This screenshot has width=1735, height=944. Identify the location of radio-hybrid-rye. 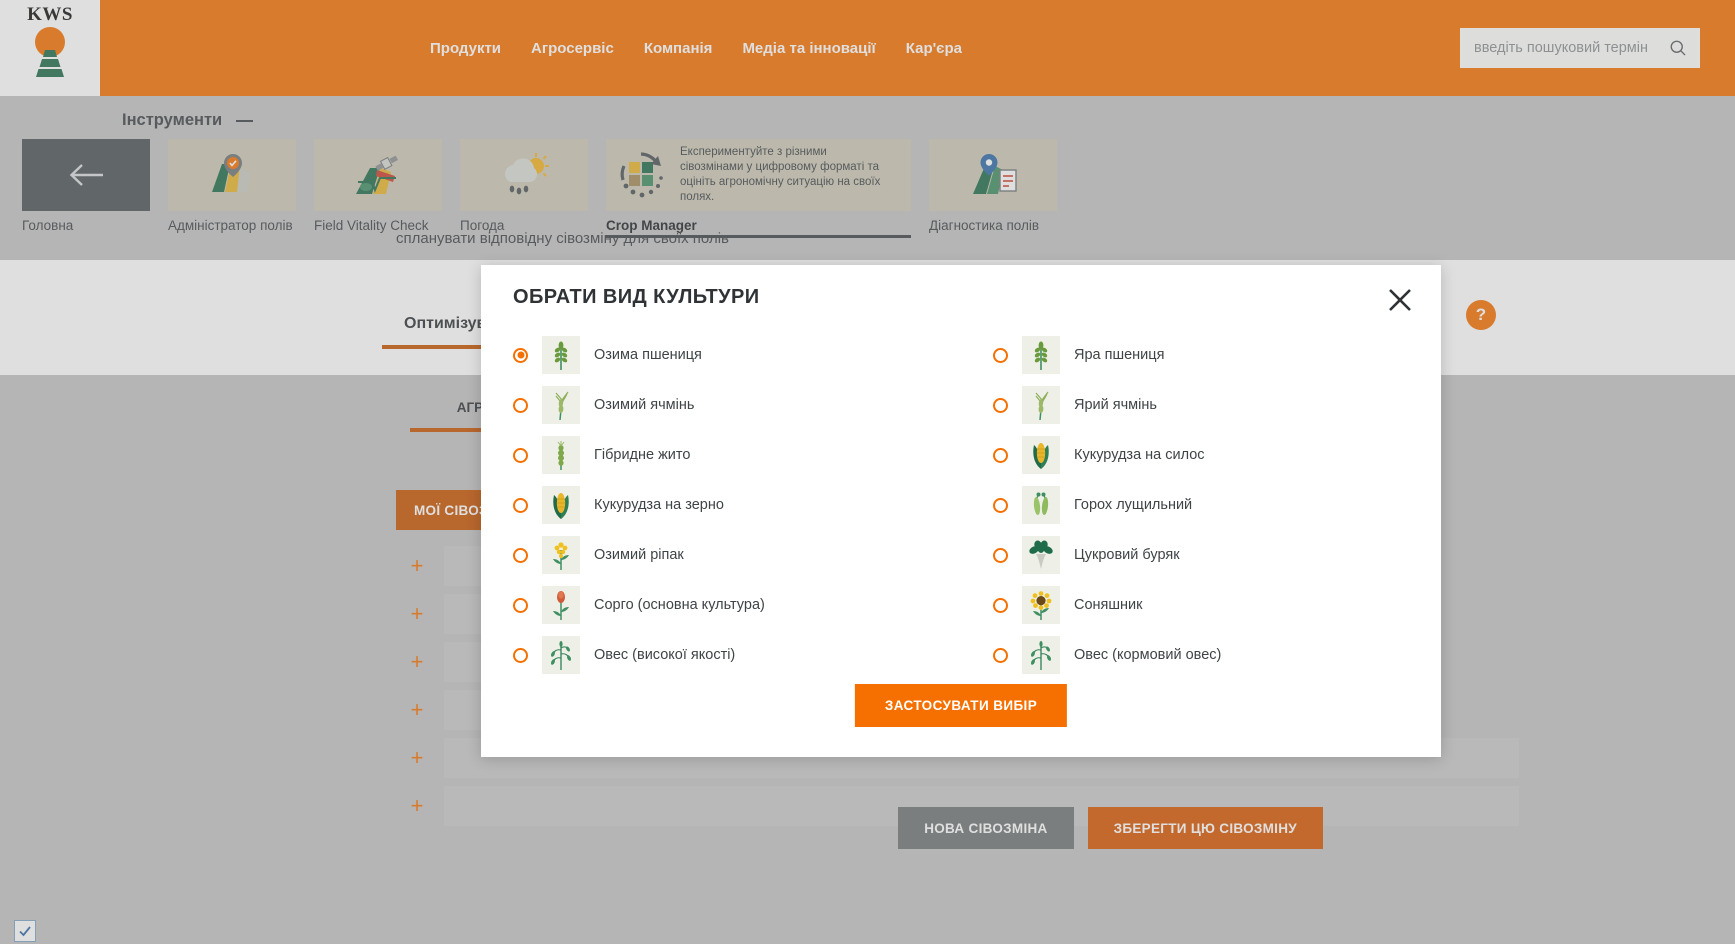
(520, 455).